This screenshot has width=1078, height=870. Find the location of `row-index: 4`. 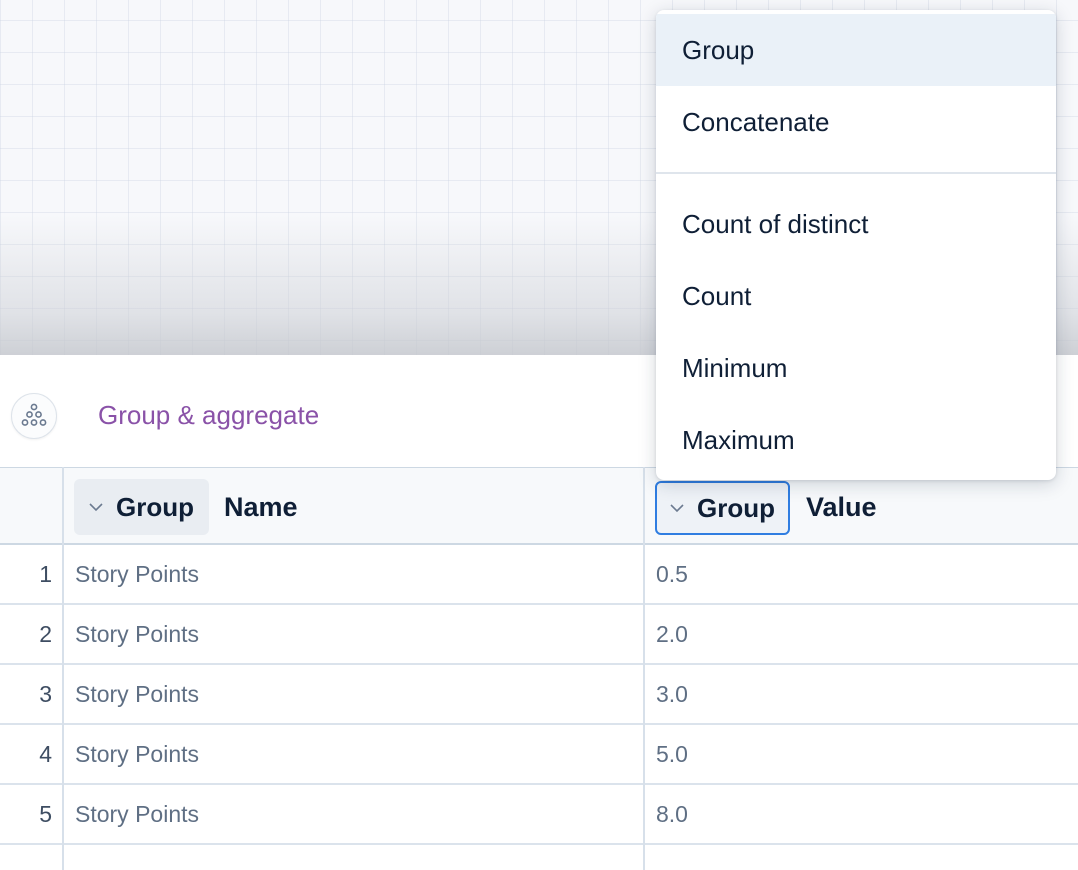

row-index: 4 is located at coordinates (45, 754).